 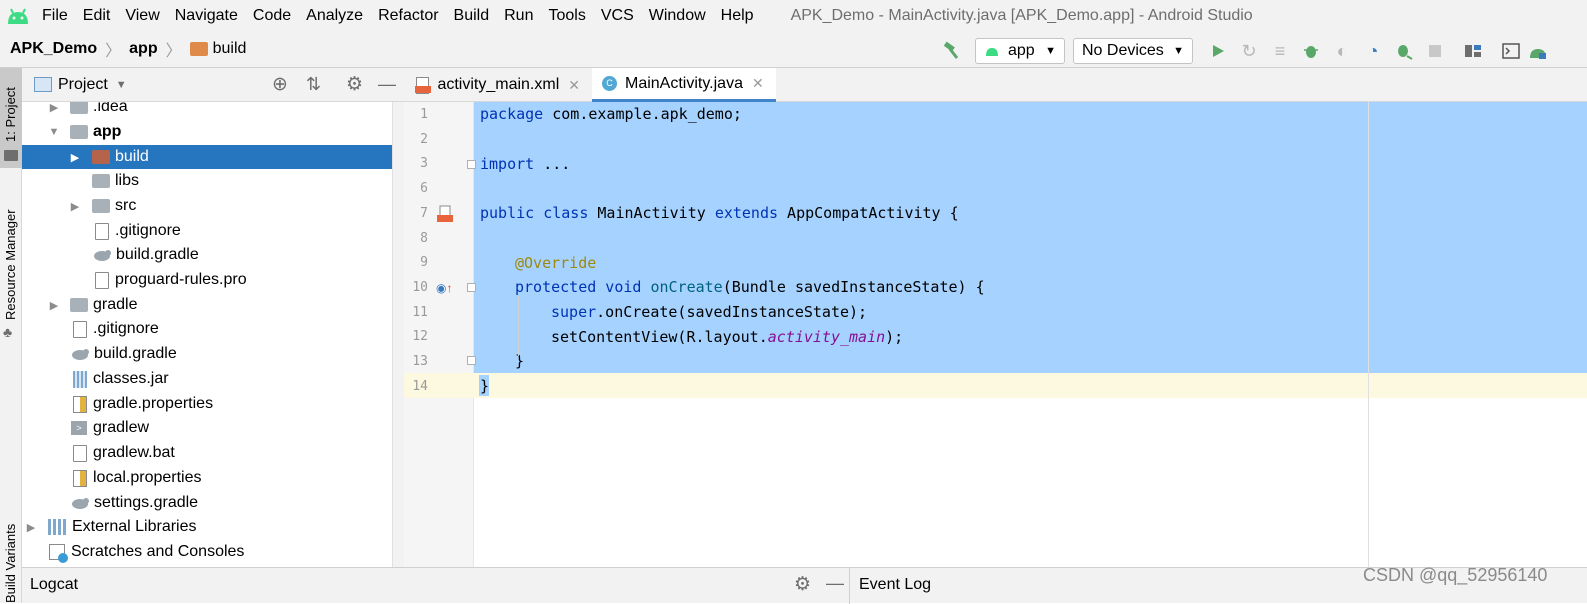 I want to click on collapse-all-icon: ⇅, so click(x=313, y=84).